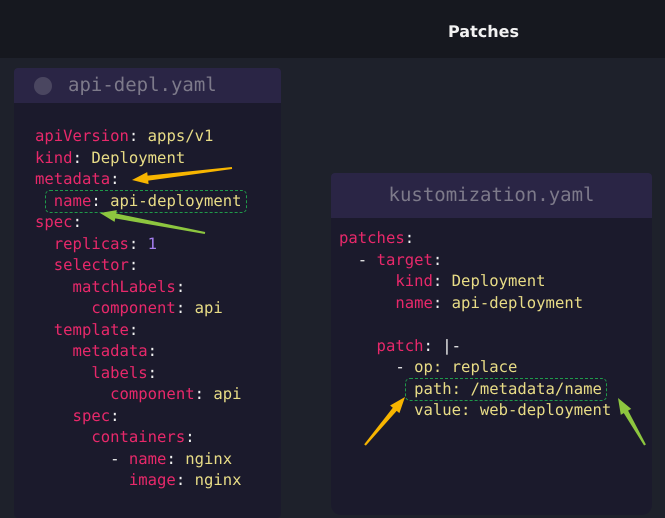 The width and height of the screenshot is (665, 518). I want to click on code-line: containers:, so click(142, 437).